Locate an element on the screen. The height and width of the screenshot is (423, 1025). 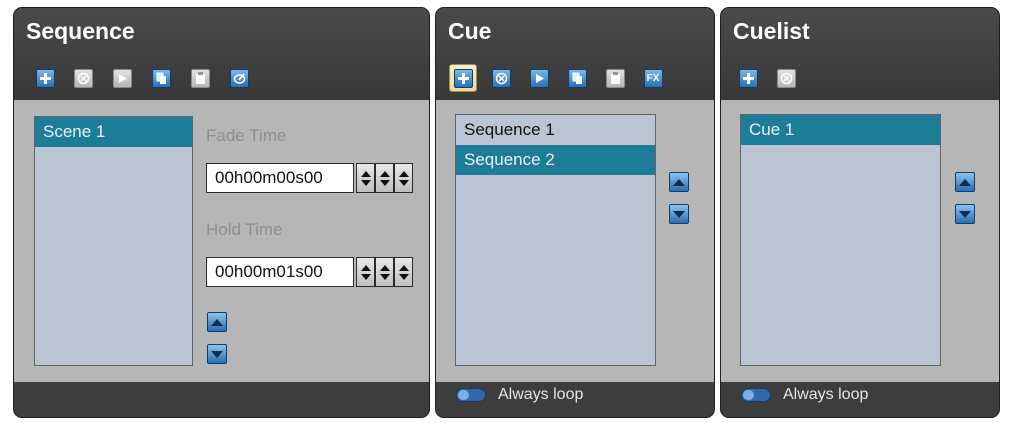
sequence-paste-button is located at coordinates (200, 78).